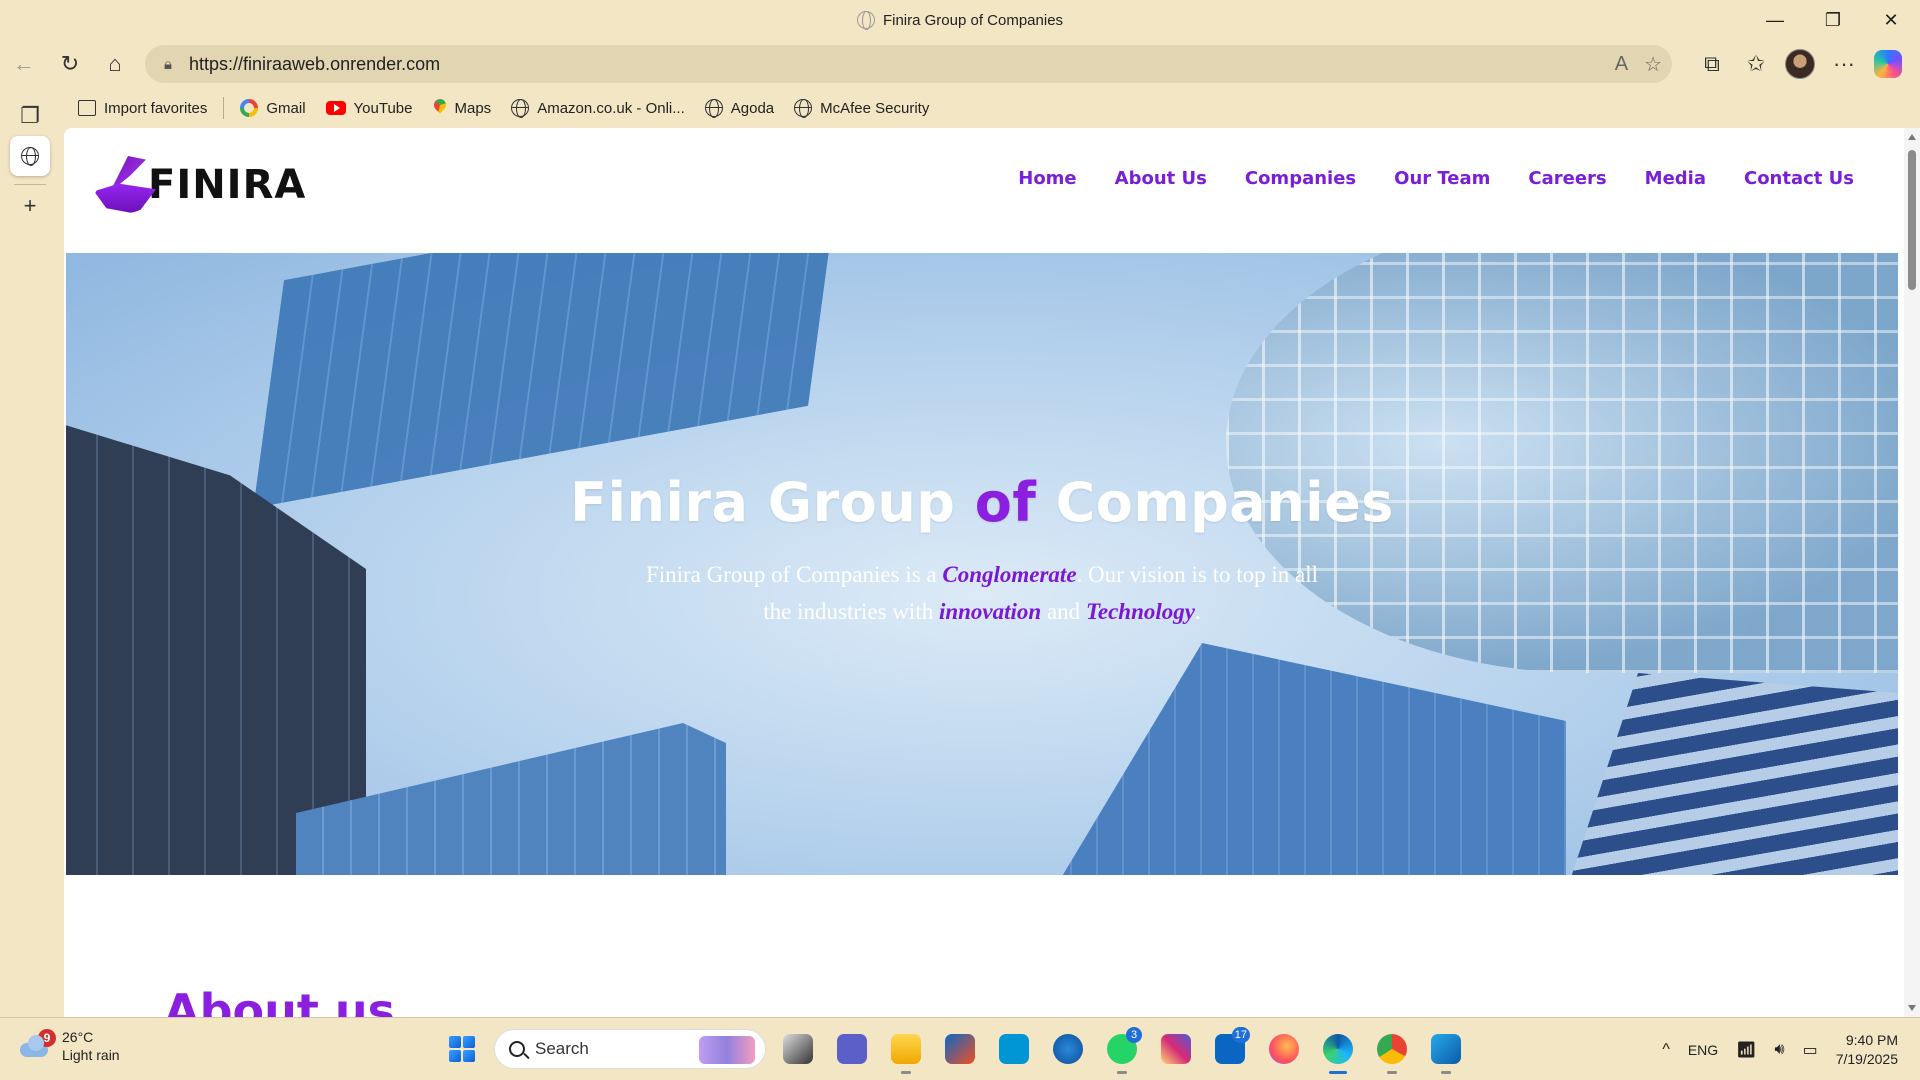  I want to click on nav-home: Home, so click(1047, 178).